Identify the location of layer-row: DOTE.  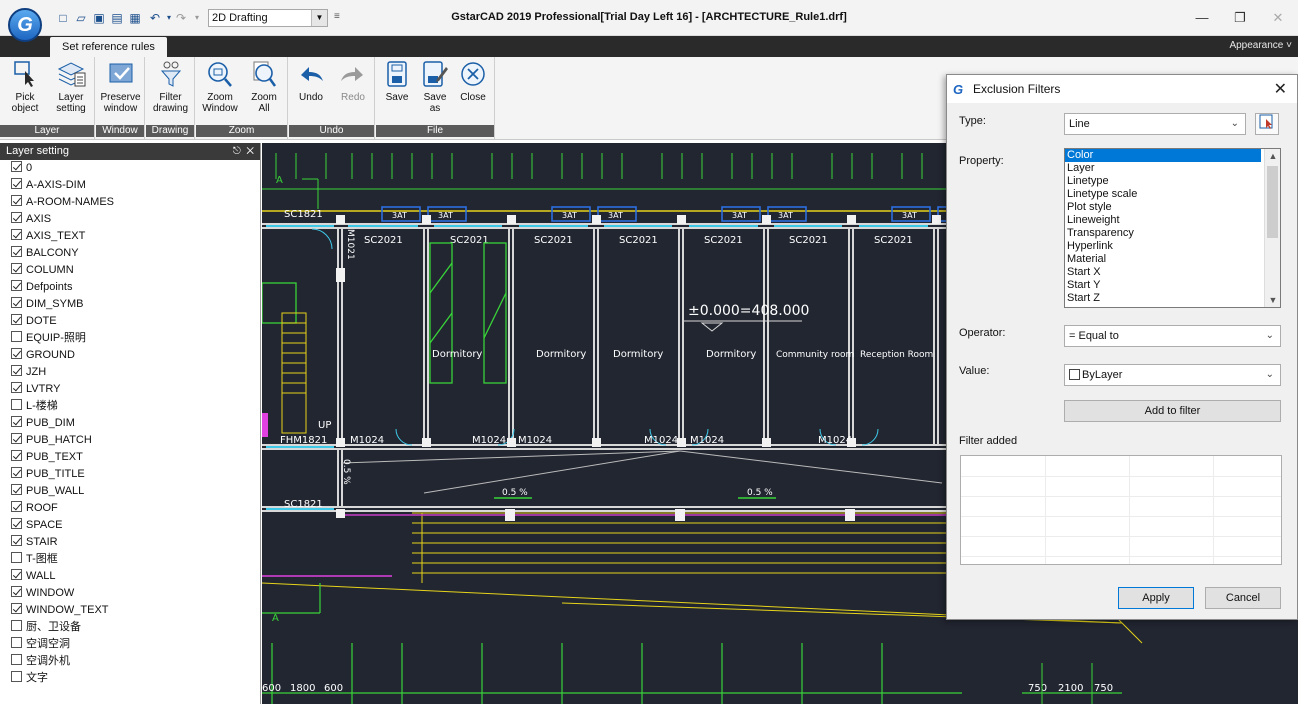
(130, 321).